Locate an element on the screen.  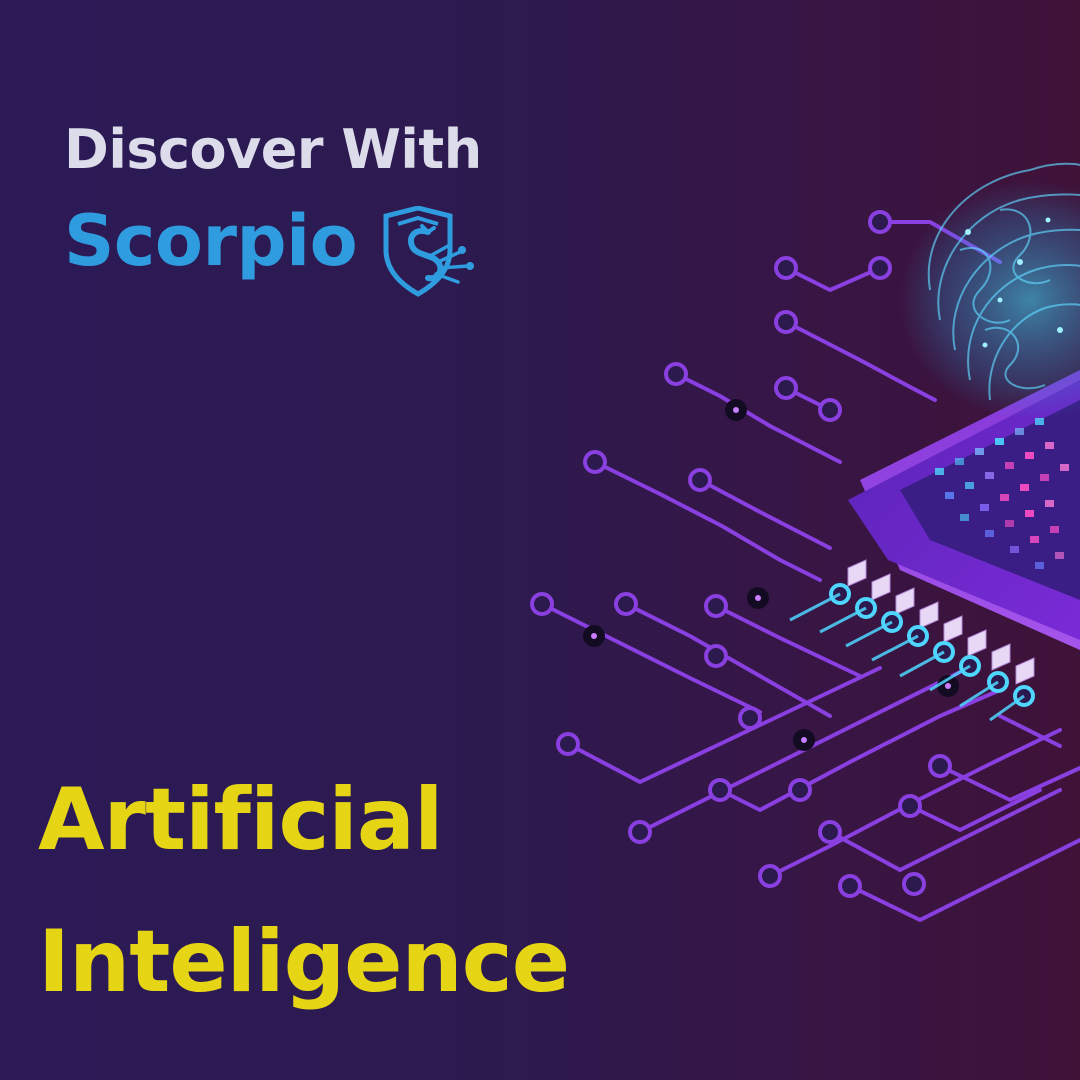
brand-name: Scorpio is located at coordinates (211, 241).